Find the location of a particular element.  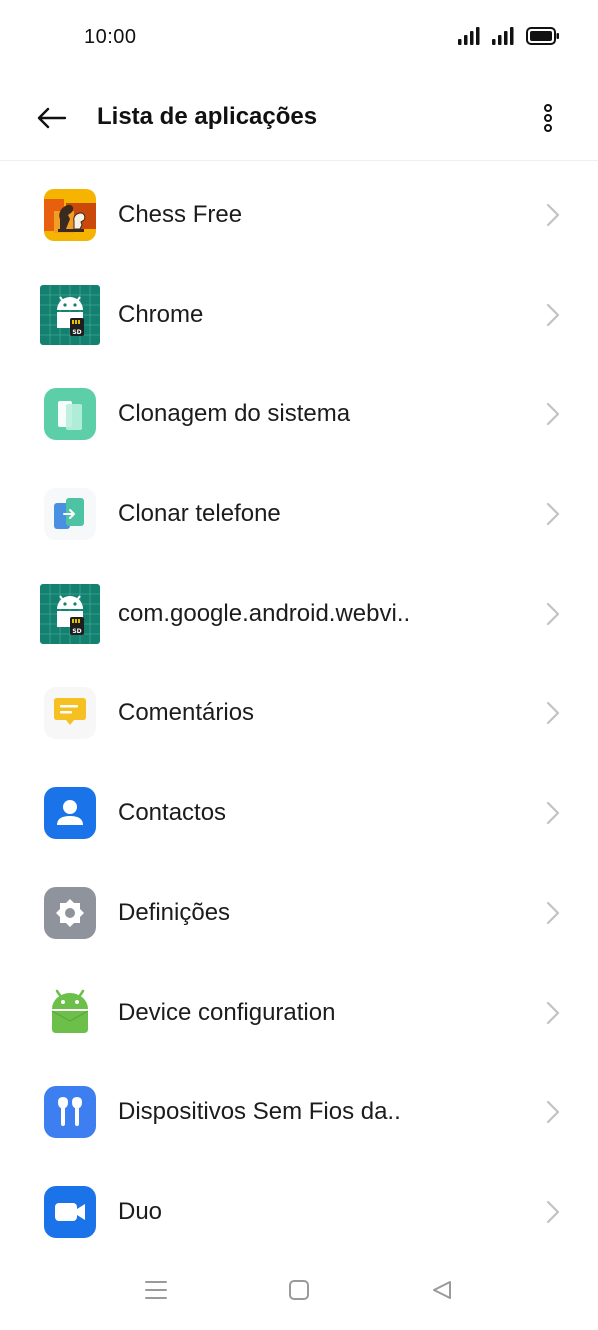

back-triangle-icon is located at coordinates (442, 1290).